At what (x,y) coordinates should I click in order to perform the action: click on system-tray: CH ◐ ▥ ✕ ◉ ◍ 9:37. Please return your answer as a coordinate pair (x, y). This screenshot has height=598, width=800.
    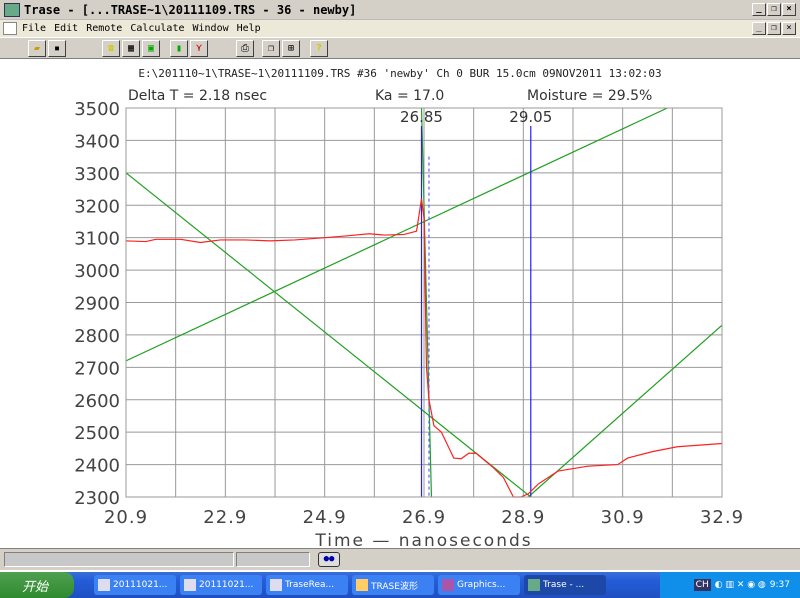
    Looking at the image, I should click on (730, 585).